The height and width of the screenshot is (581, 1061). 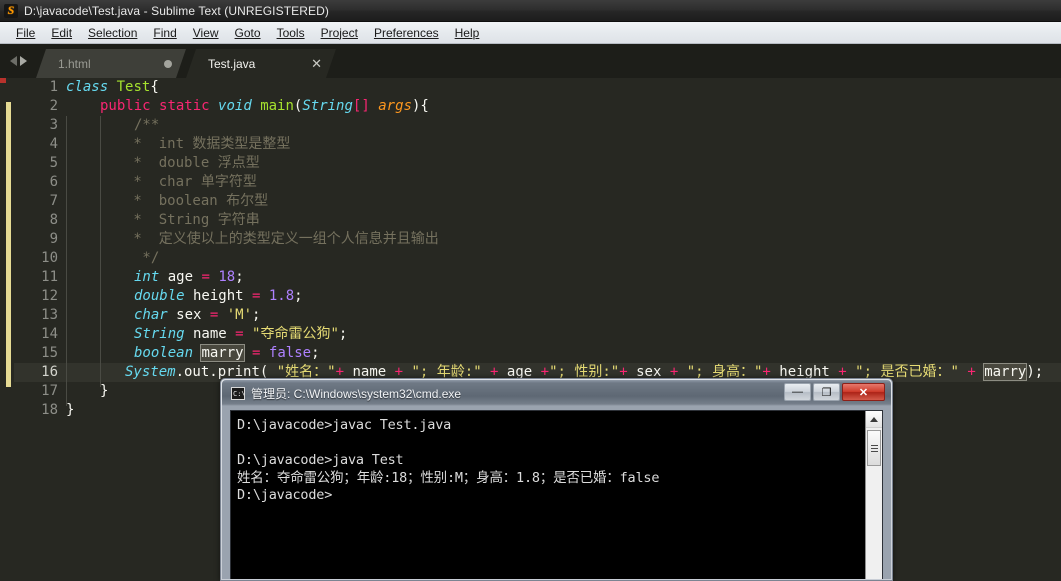 What do you see at coordinates (874, 448) in the screenshot?
I see `scroll-thumb` at bounding box center [874, 448].